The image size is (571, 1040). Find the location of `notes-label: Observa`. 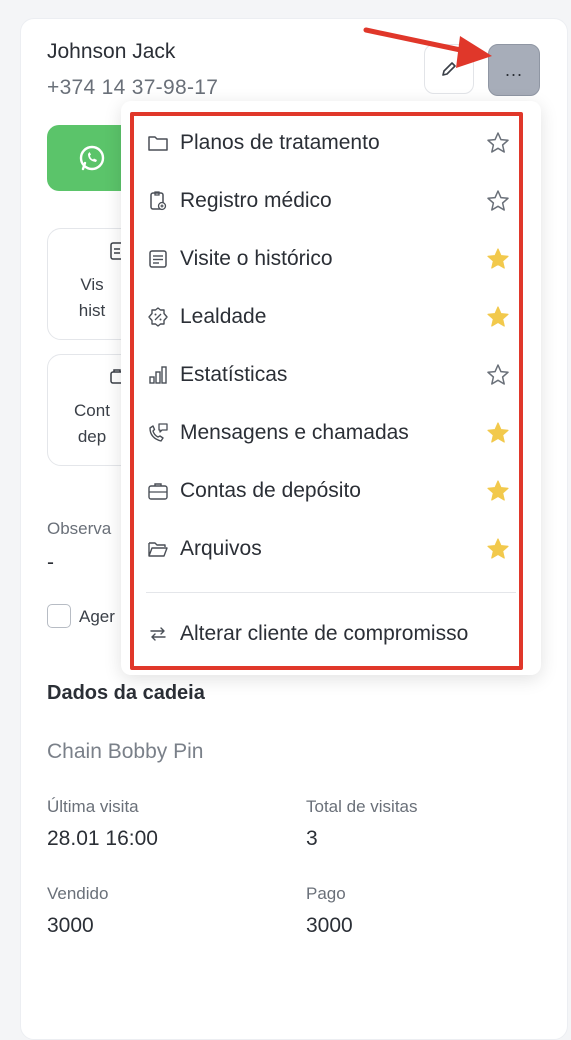

notes-label: Observa is located at coordinates (79, 528).